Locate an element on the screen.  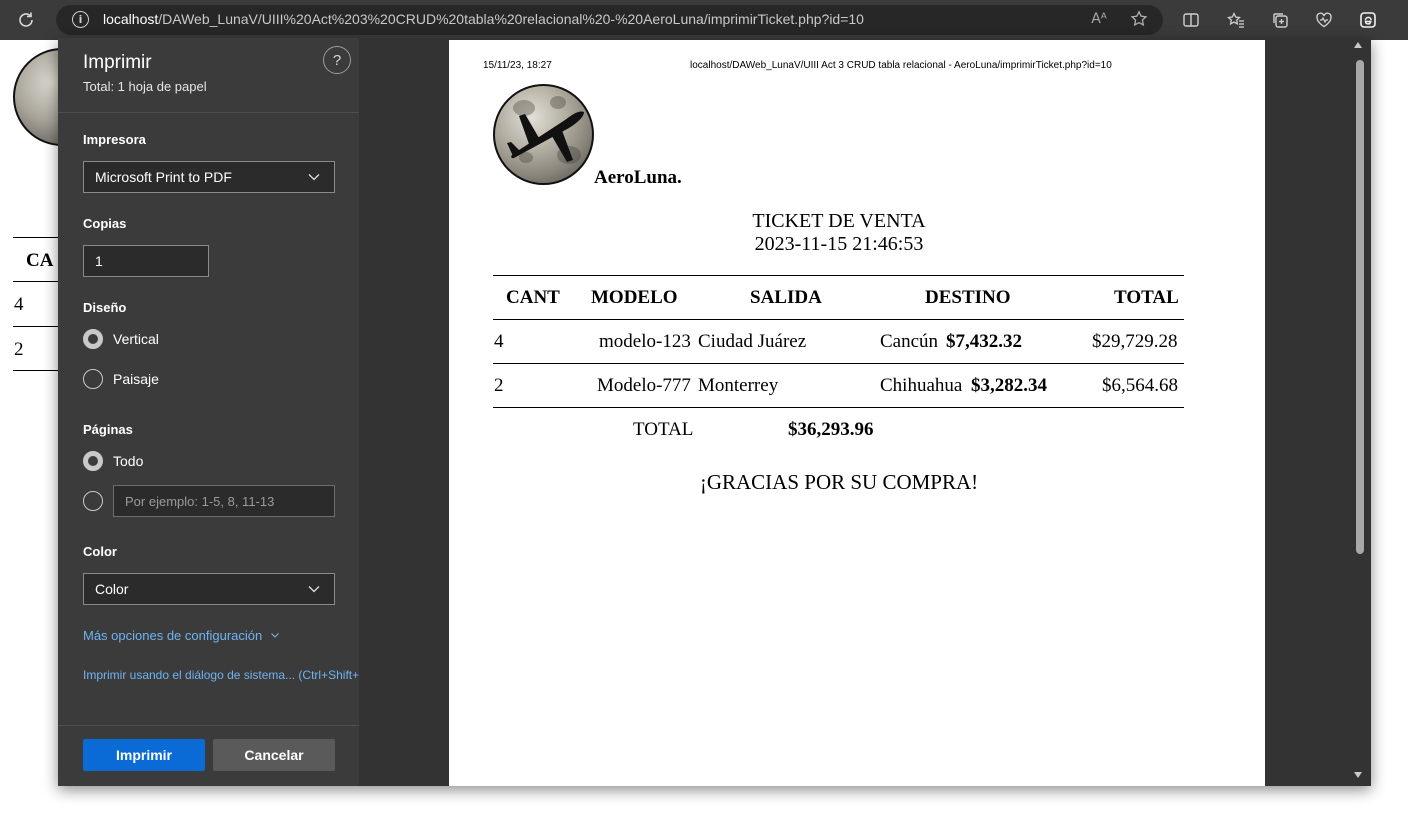
site-info-icon: i is located at coordinates (80, 19).